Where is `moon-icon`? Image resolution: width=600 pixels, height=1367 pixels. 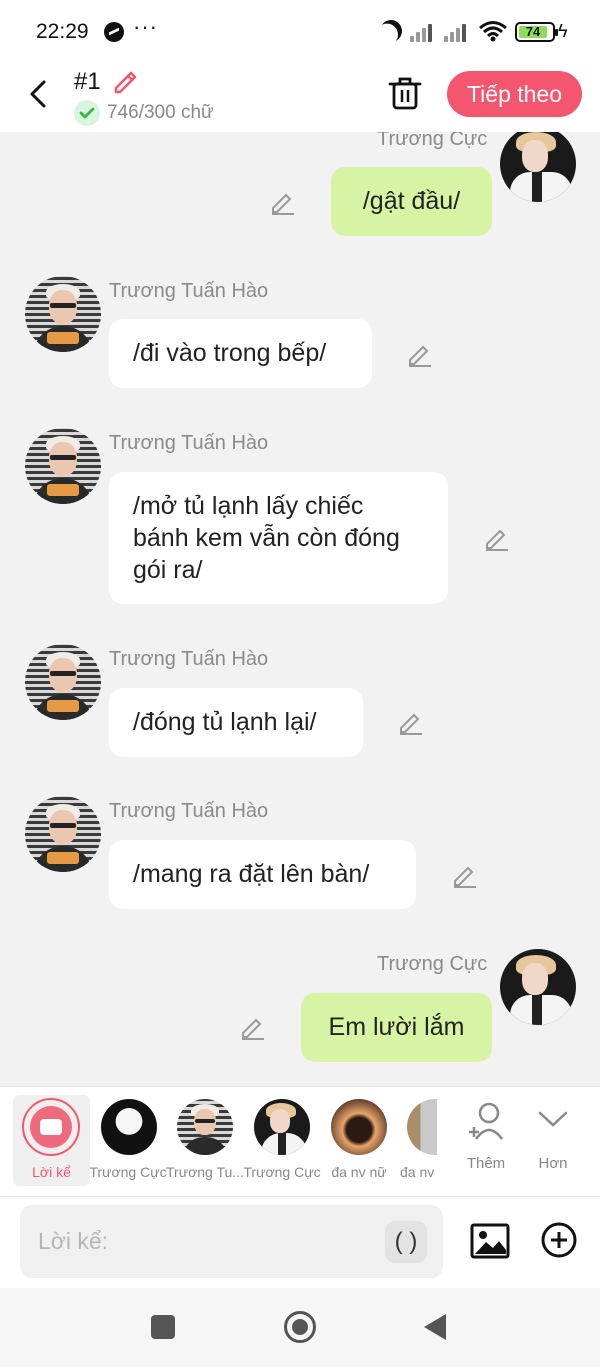
moon-icon is located at coordinates (391, 31).